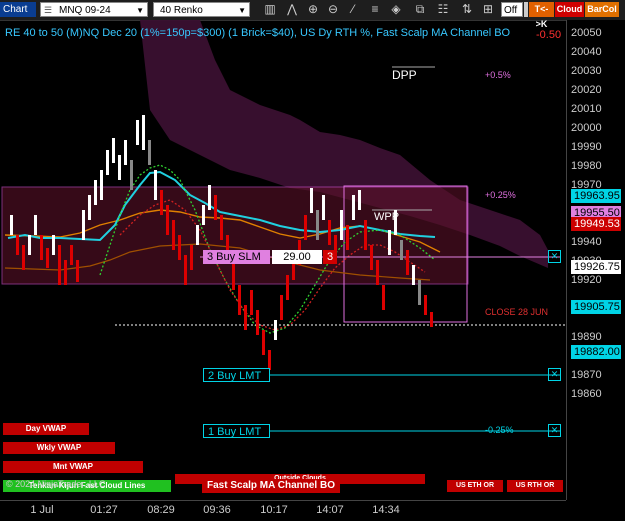 This screenshot has height=521, width=625. What do you see at coordinates (270, 9) in the screenshot?
I see `bars-icon: ▥` at bounding box center [270, 9].